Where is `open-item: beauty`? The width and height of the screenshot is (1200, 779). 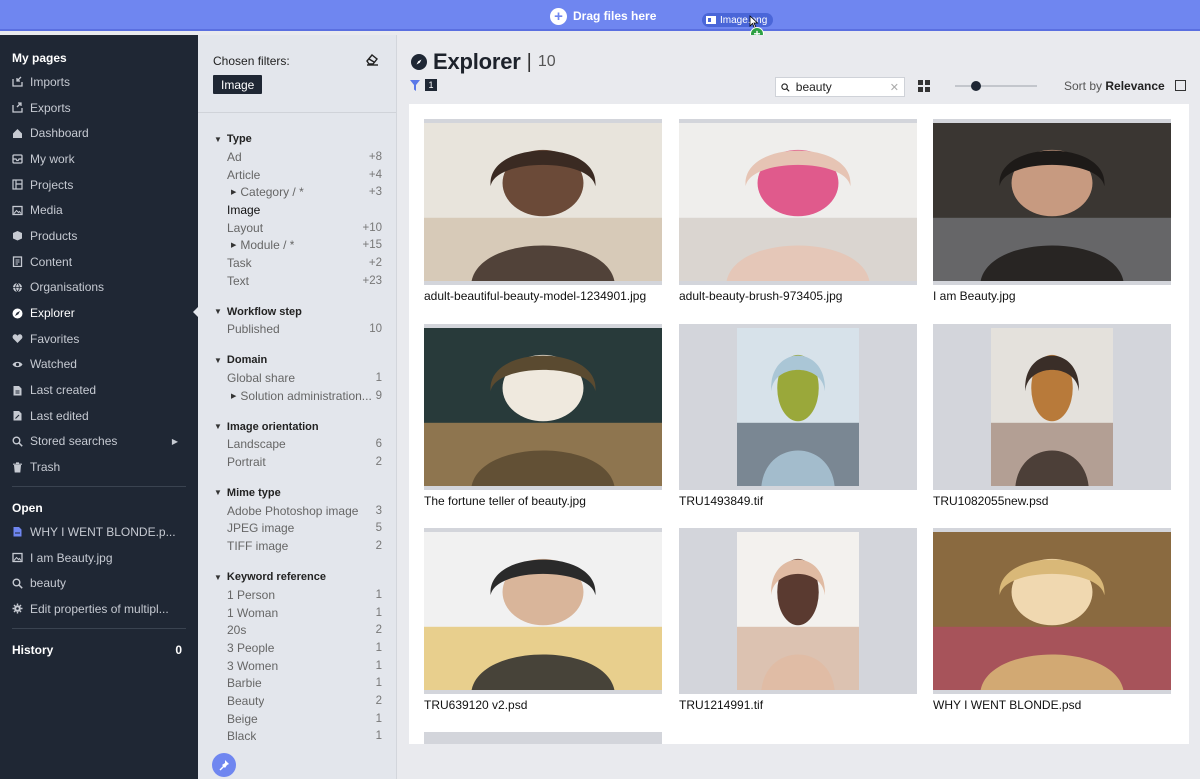
open-item: beauty is located at coordinates (99, 583).